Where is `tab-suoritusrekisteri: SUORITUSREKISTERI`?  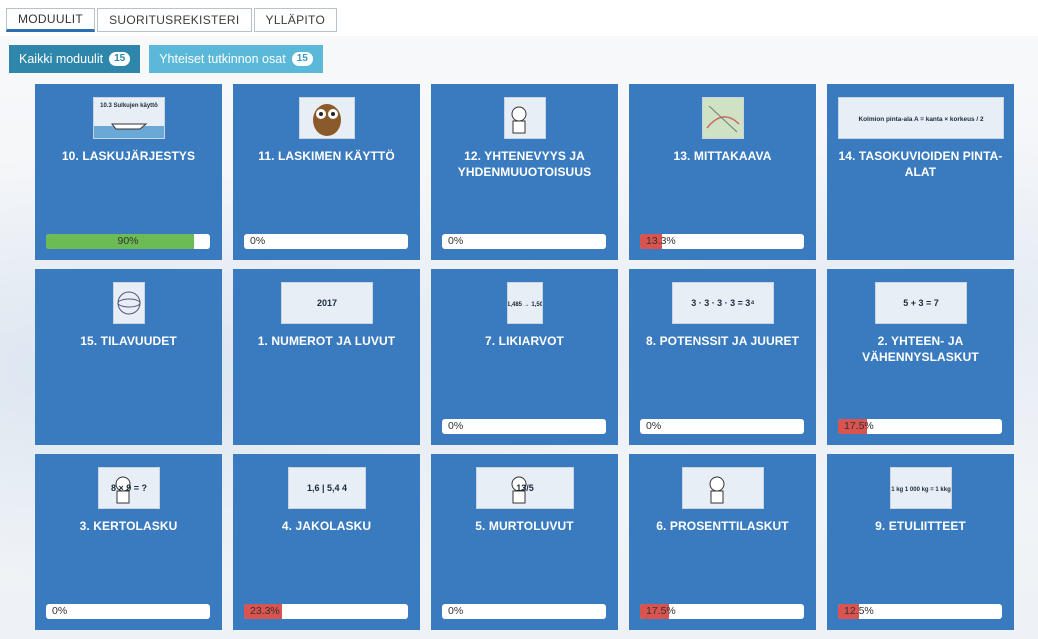 tab-suoritusrekisteri: SUORITUSREKISTERI is located at coordinates (174, 20).